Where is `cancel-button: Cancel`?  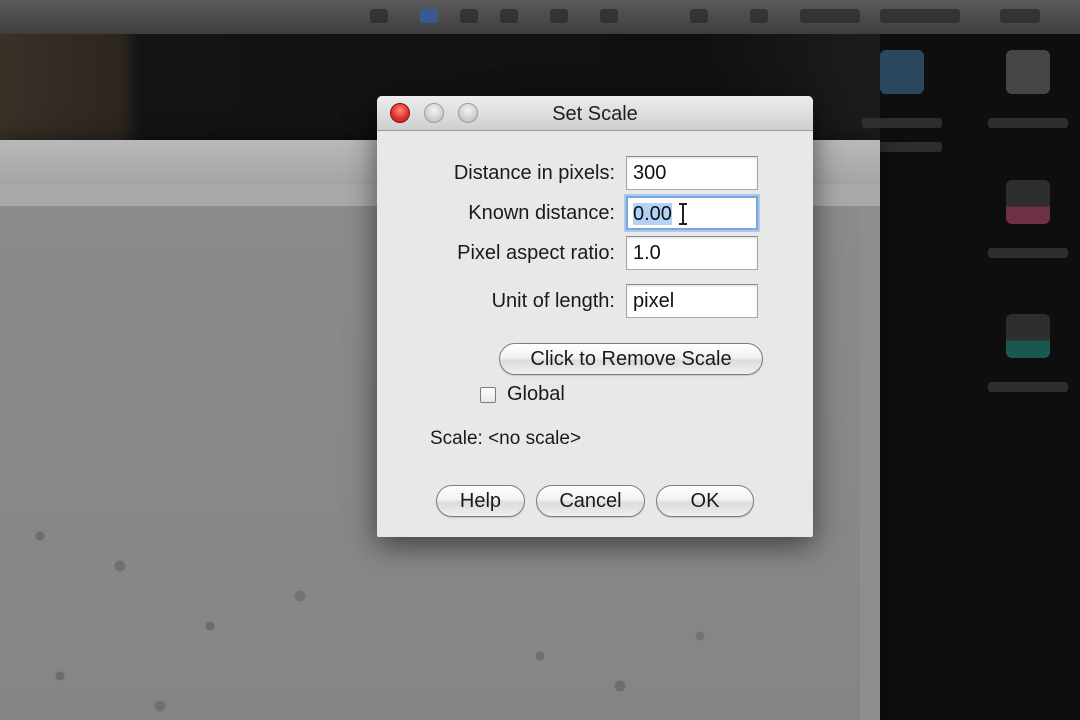
cancel-button: Cancel is located at coordinates (590, 501).